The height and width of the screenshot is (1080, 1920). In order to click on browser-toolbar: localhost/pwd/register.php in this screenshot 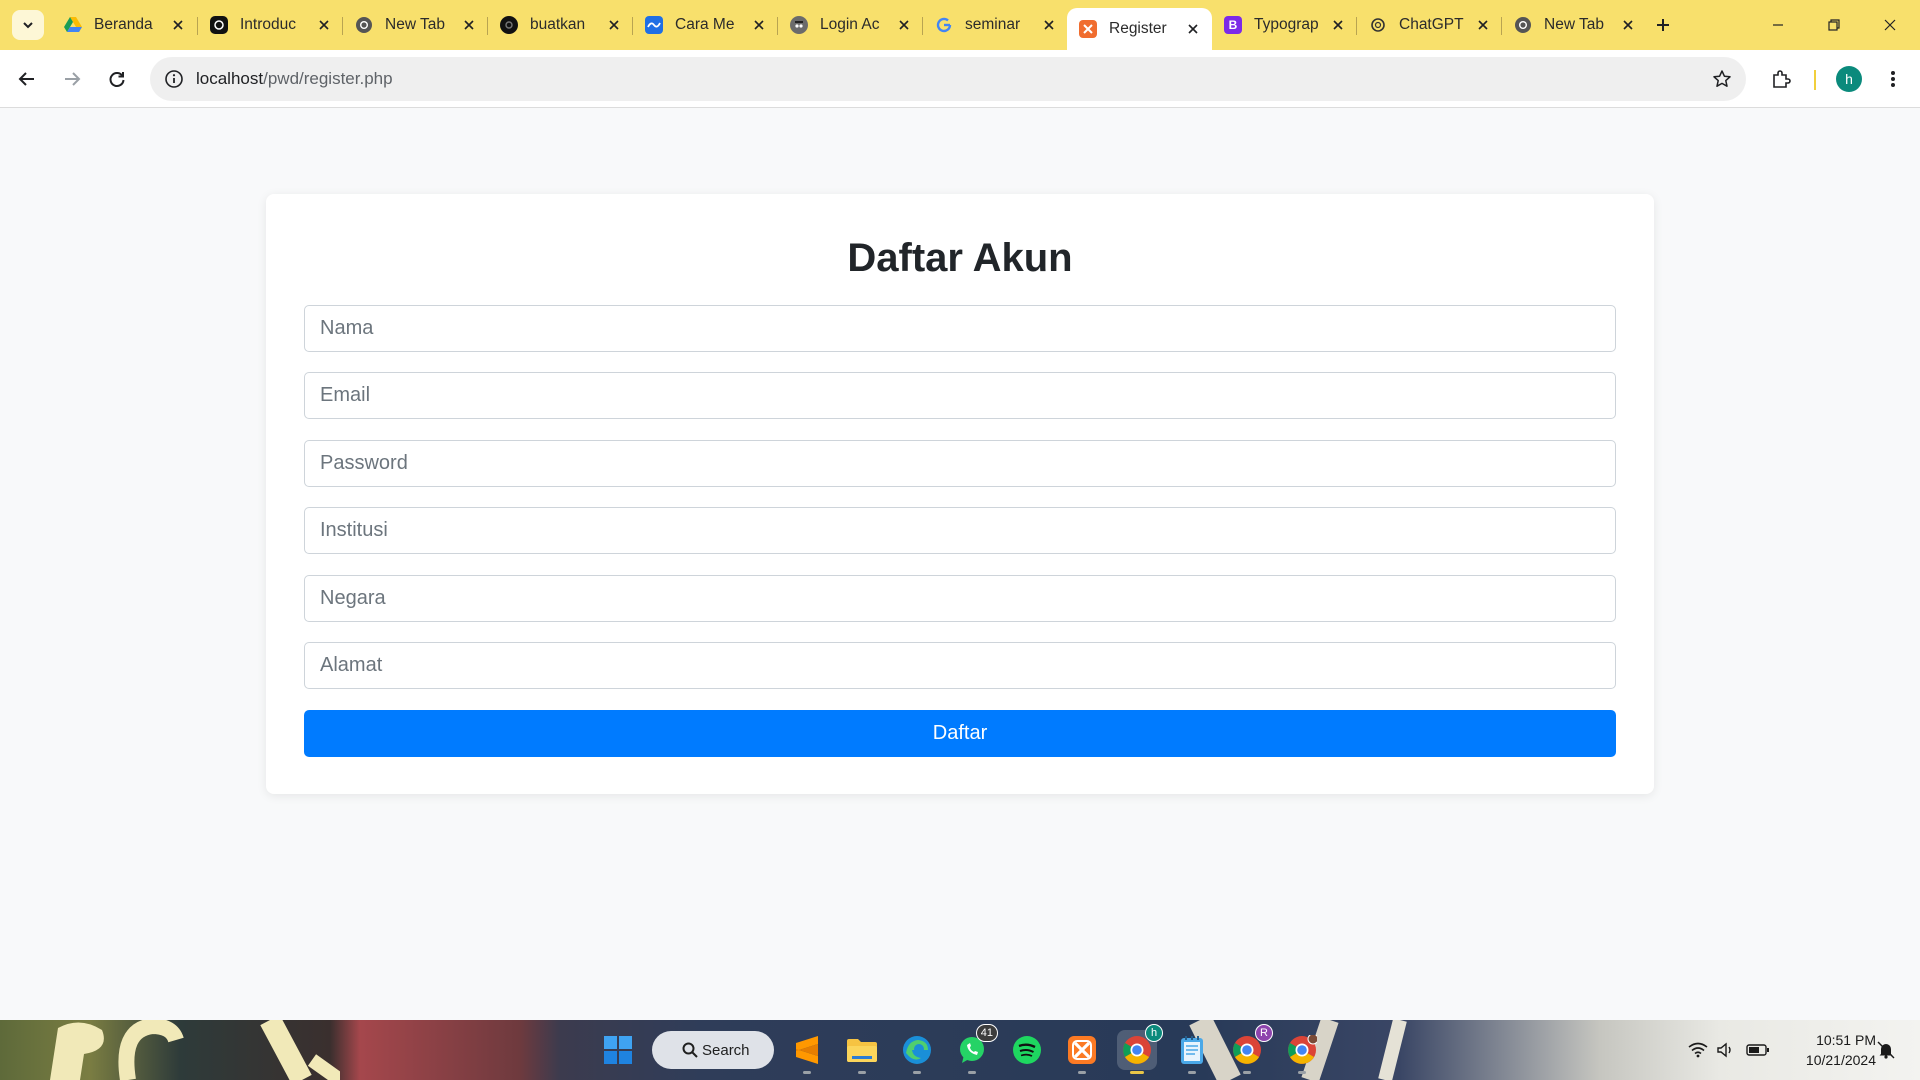, I will do `click(960, 79)`.